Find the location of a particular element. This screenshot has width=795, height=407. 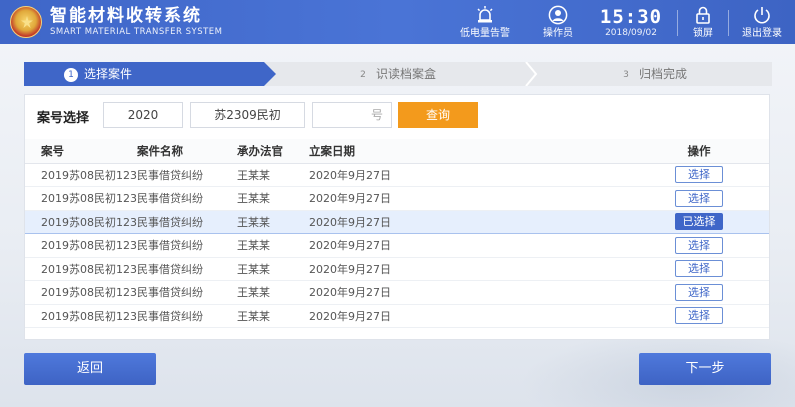

search-row: 案号选择 2020 苏2309民初 号 查询 is located at coordinates (397, 115).